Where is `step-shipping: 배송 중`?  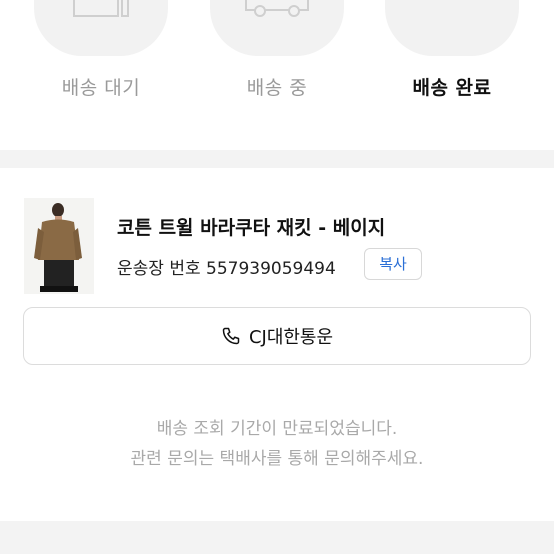
step-shipping: 배송 중 is located at coordinates (277, 50).